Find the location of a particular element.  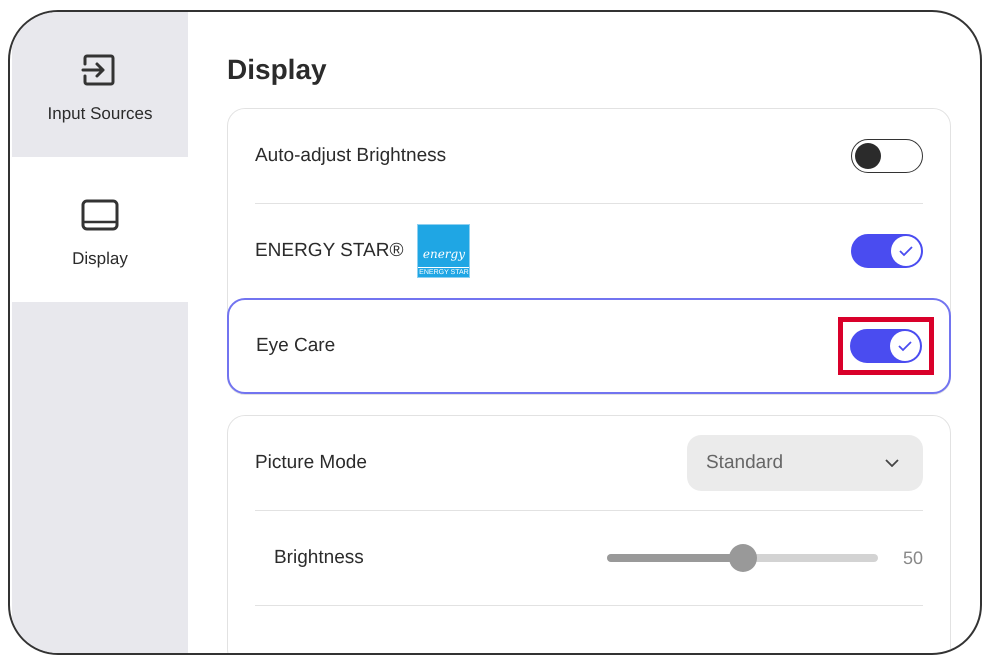

picture-mode-dropdown: Standard is located at coordinates (805, 463).